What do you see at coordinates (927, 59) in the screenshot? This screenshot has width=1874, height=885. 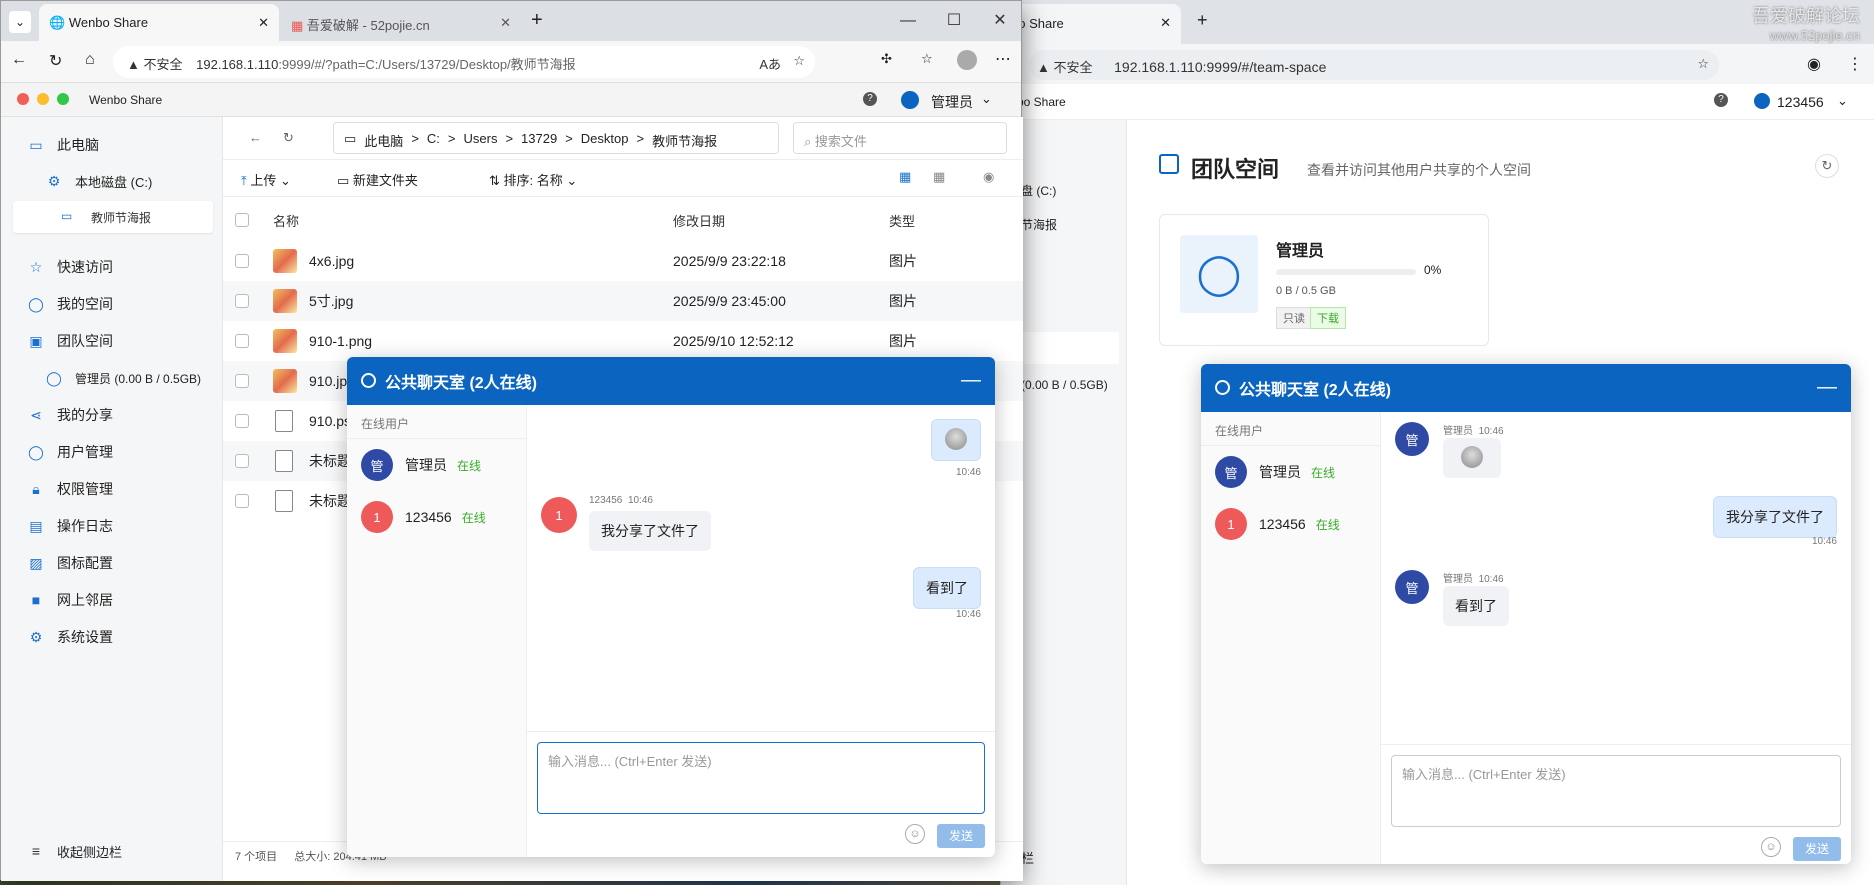 I see `favorites-icon: ☆` at bounding box center [927, 59].